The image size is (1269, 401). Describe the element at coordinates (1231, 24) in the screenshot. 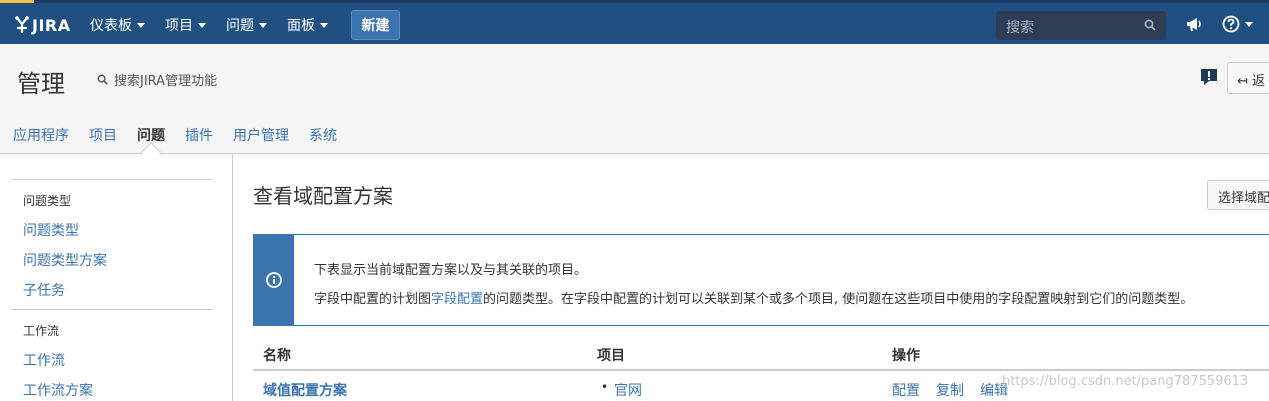

I see `help-icon` at that location.